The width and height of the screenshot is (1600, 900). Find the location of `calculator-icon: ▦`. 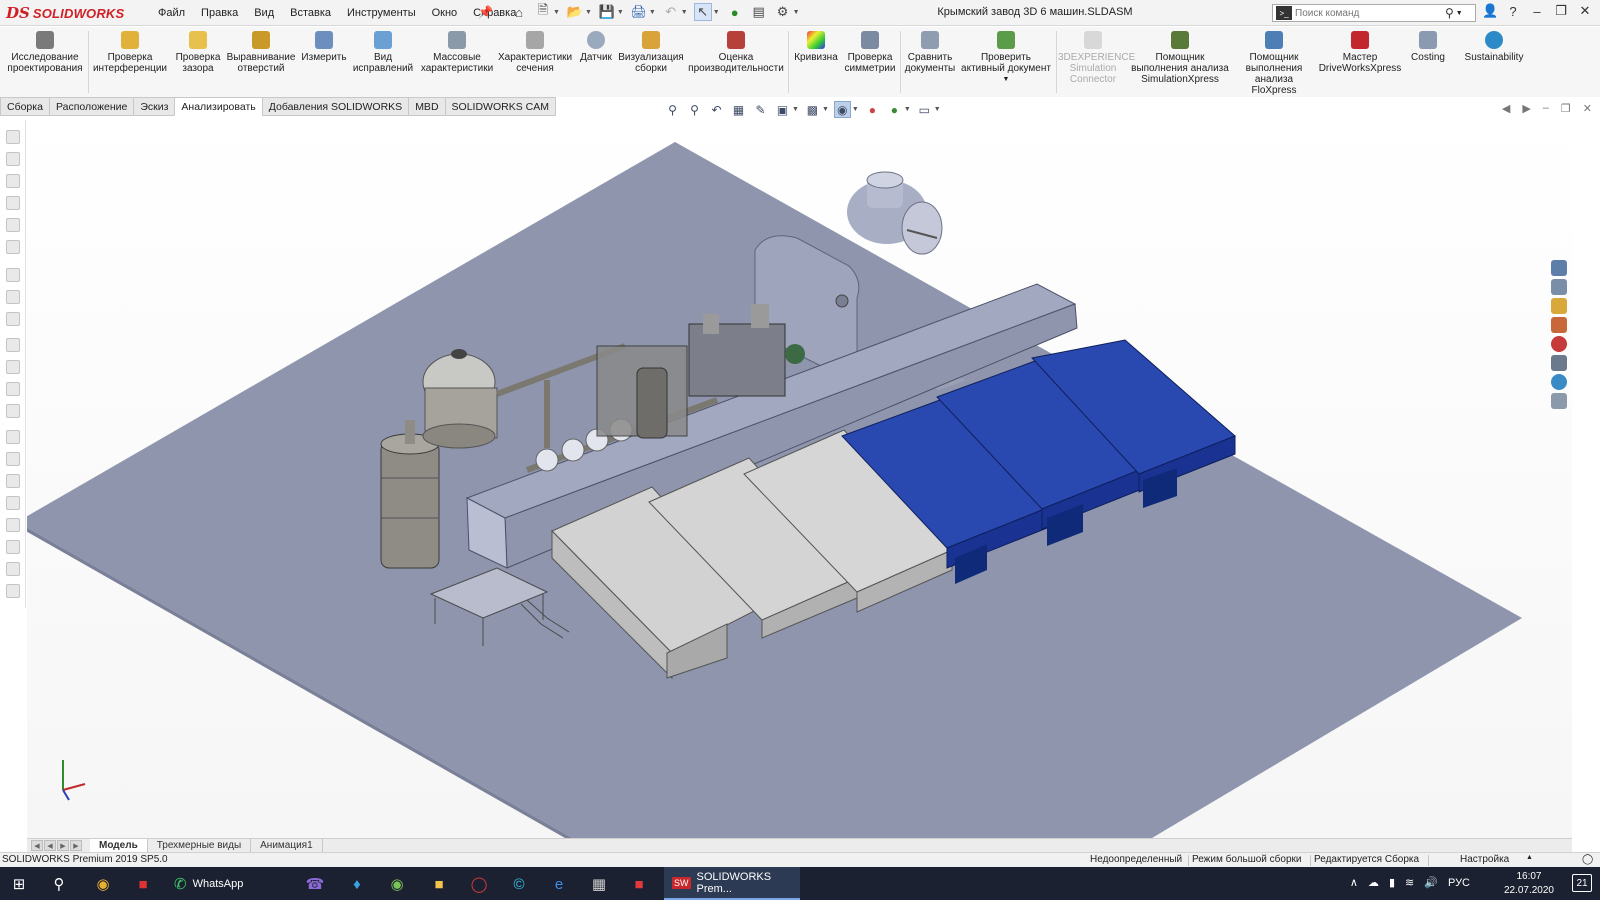

calculator-icon: ▦ is located at coordinates (599, 884).